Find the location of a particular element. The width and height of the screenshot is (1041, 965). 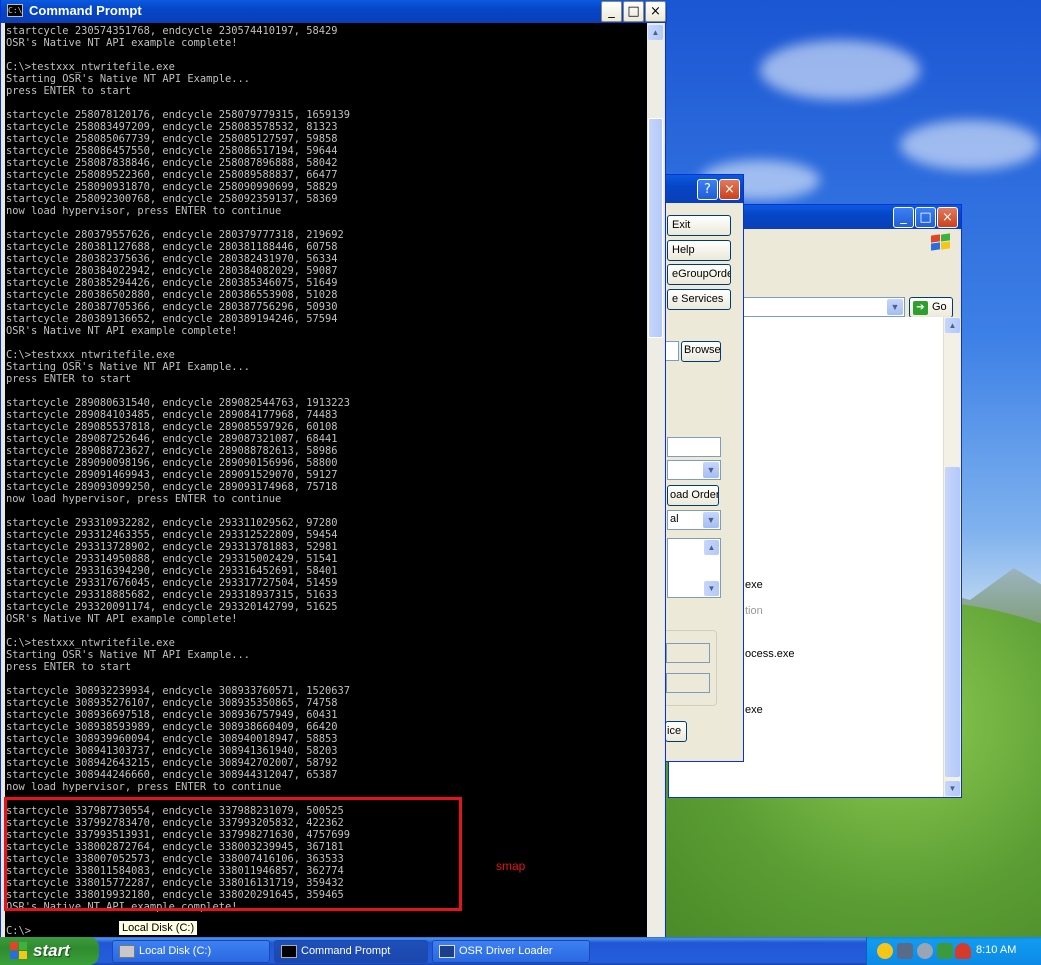

taskbar-item-command-prompt: Command Prompt is located at coordinates (351, 951).